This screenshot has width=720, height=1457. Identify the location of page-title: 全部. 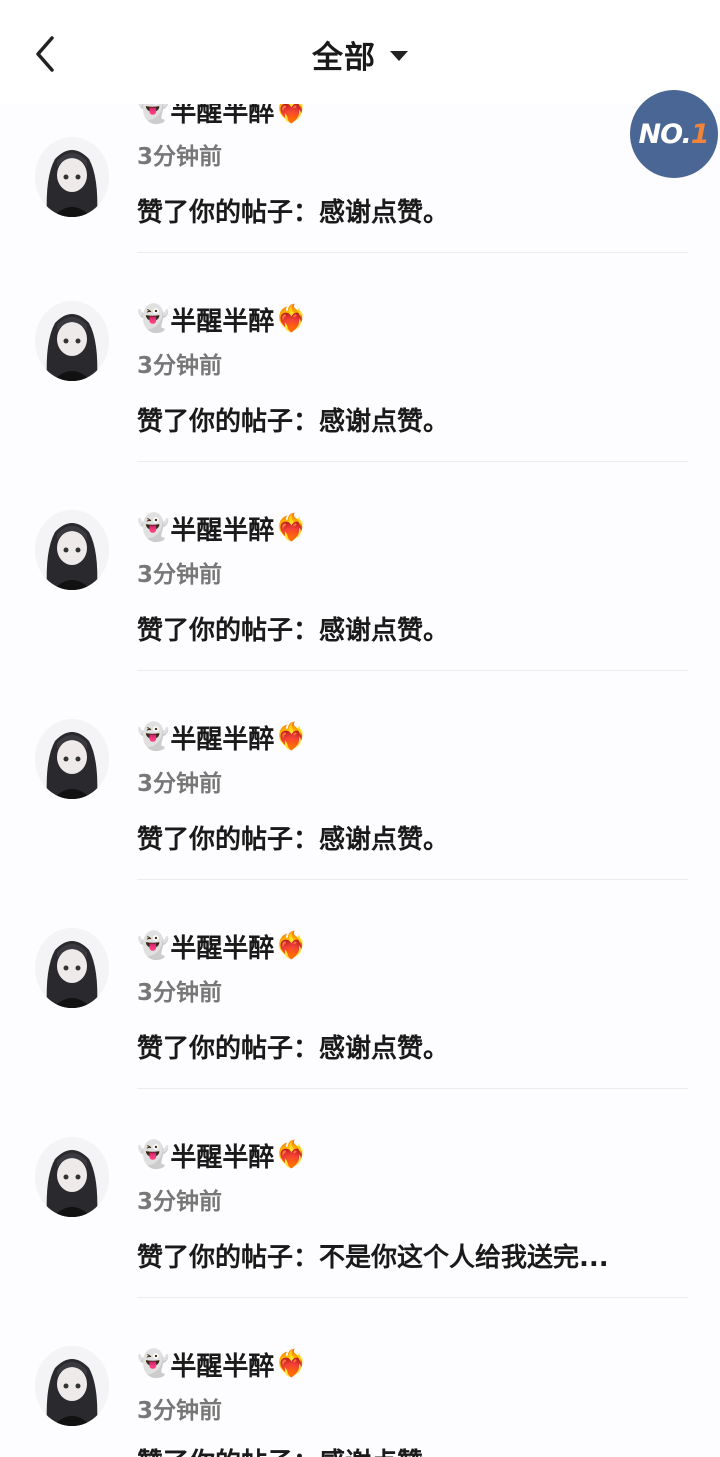
(344, 57).